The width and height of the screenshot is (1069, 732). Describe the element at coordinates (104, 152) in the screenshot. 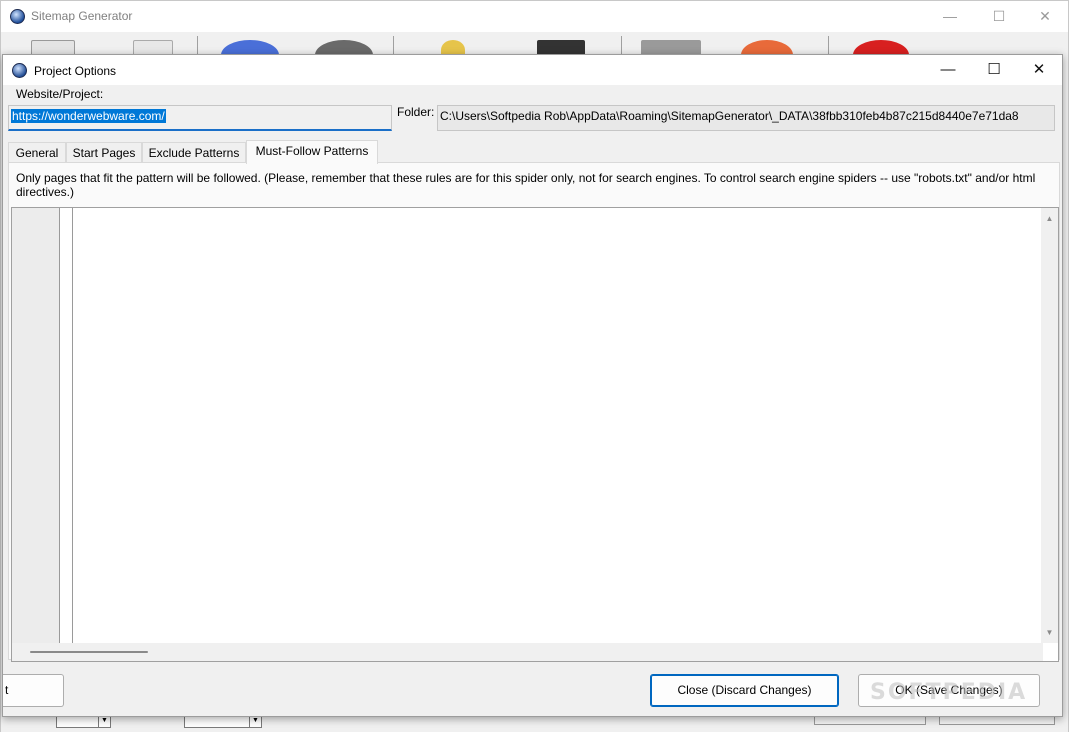

I see `tab-start-pages: Start Pages` at that location.